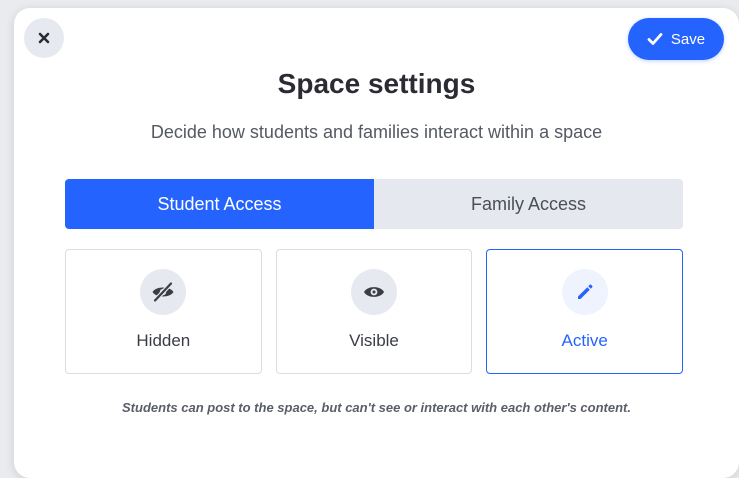 The image size is (739, 478). Describe the element at coordinates (584, 340) in the screenshot. I see `option-active-label: Active` at that location.